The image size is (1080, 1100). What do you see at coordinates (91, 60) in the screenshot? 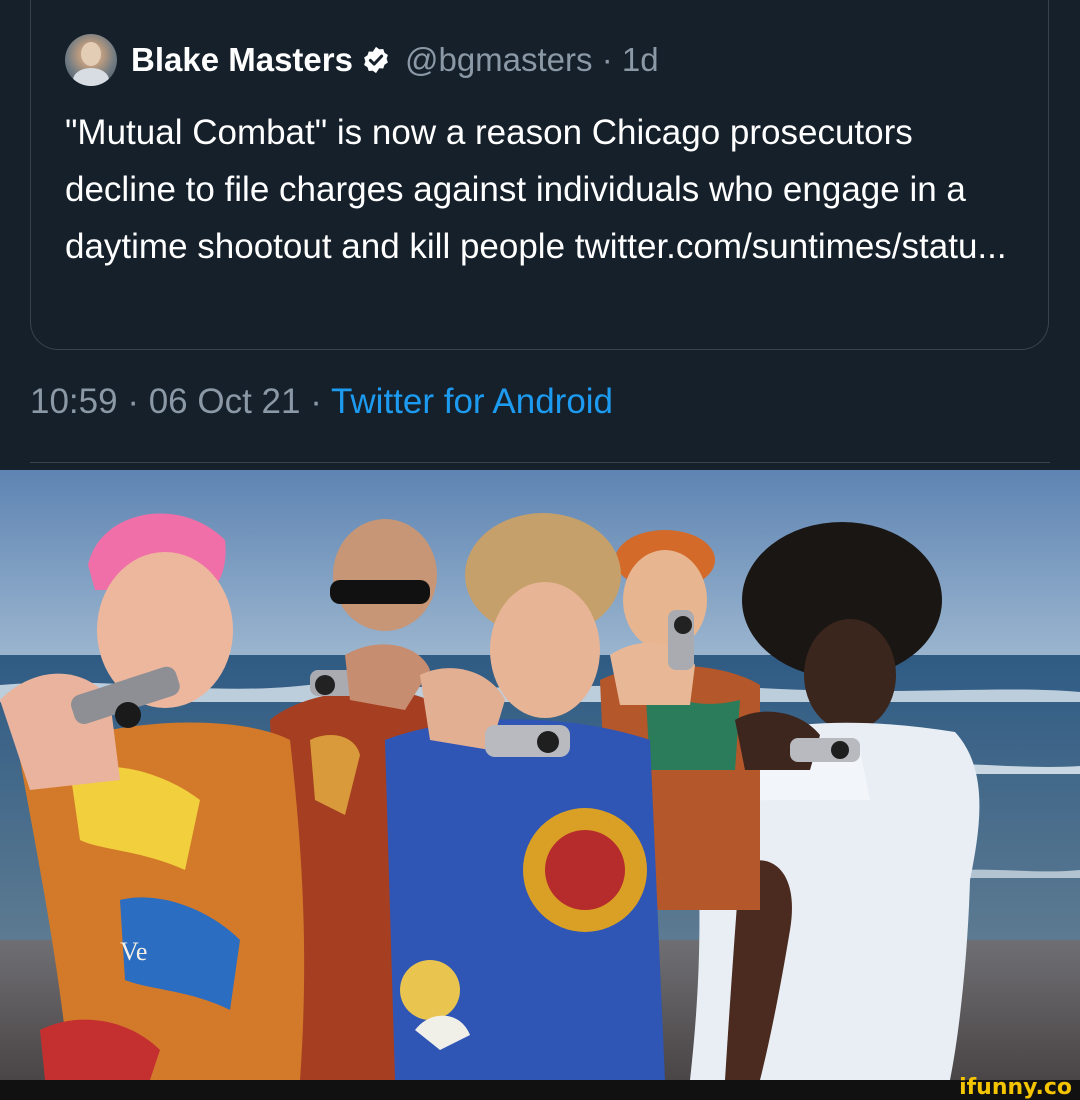
I see `avatar` at bounding box center [91, 60].